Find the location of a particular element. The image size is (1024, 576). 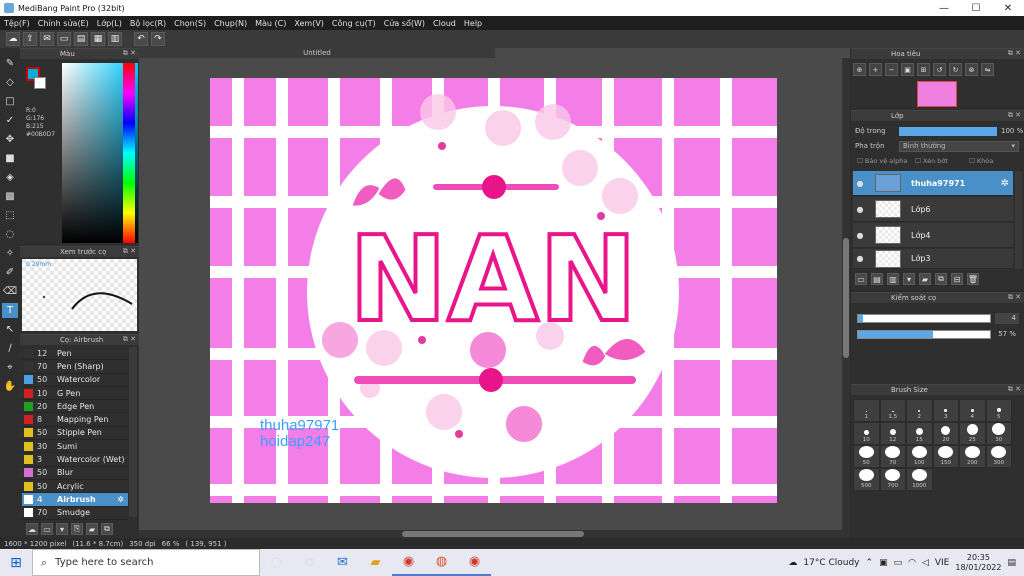

menu-cloud: Cloud is located at coordinates (444, 23).